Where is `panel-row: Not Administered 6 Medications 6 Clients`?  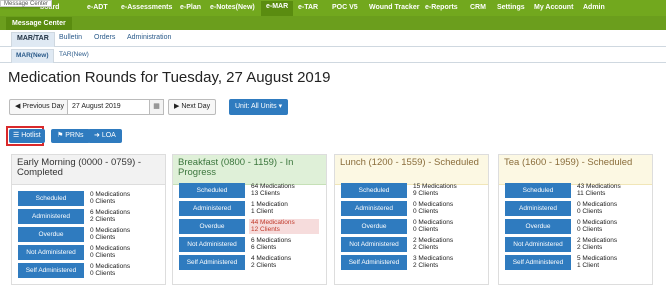 panel-row: Not Administered 6 Medications 6 Clients is located at coordinates (249, 244).